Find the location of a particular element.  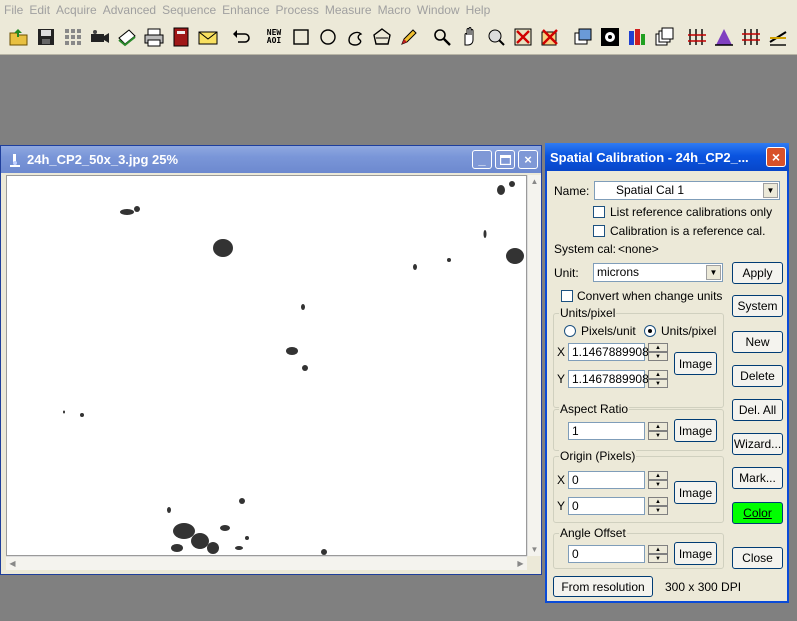

new-aoi-icon: NEW AOI is located at coordinates (274, 37).